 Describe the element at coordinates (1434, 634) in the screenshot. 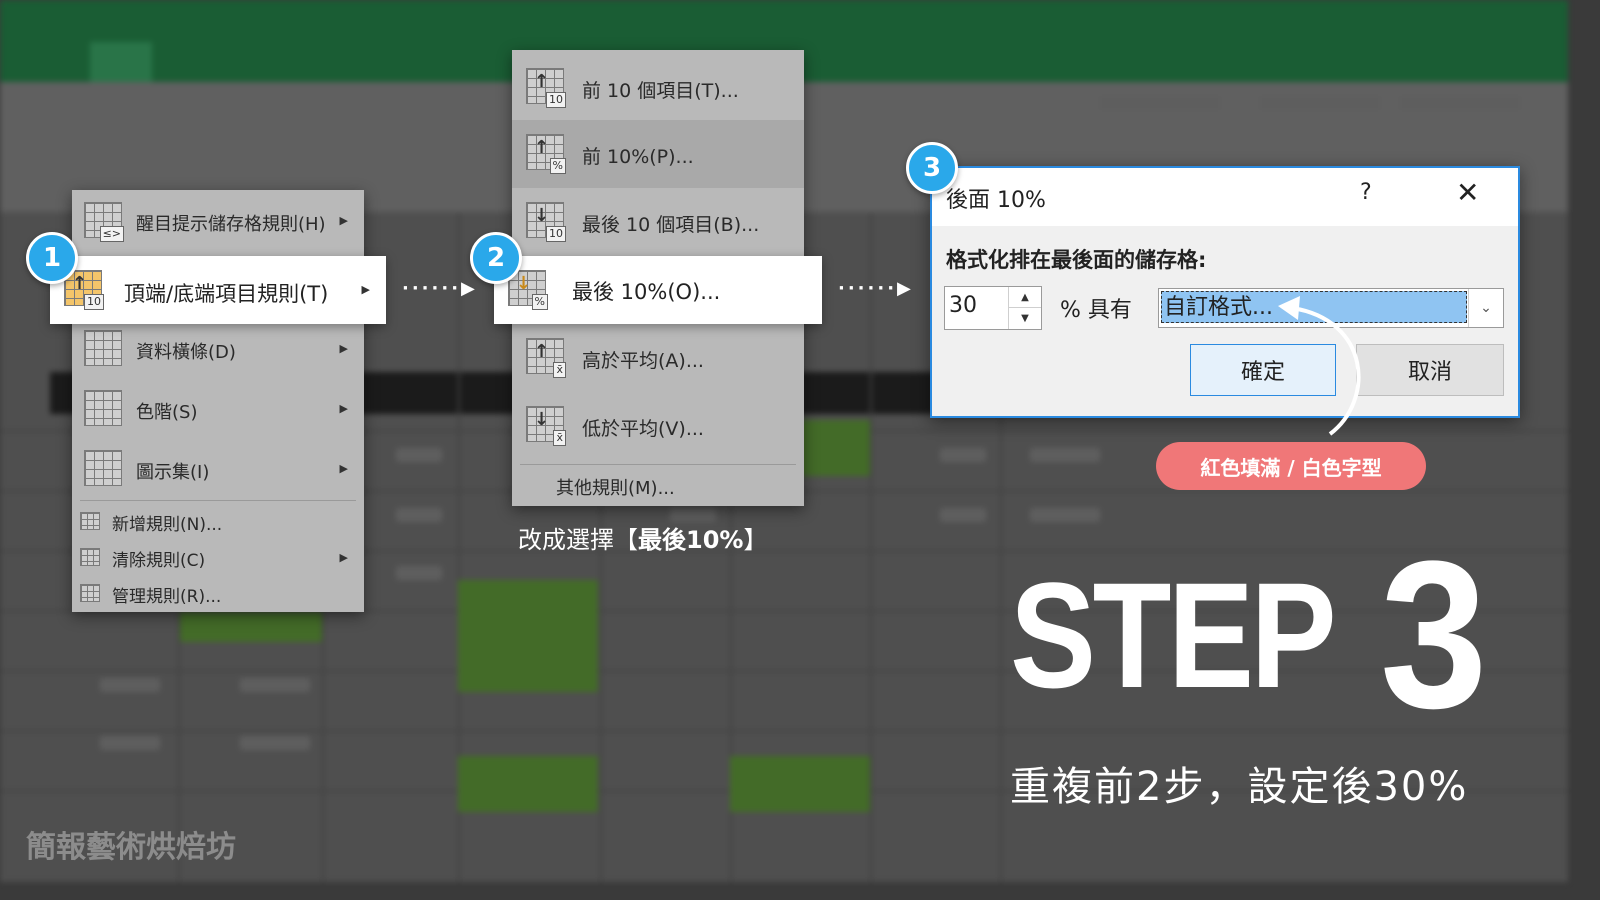

I see `step-number: 3` at that location.